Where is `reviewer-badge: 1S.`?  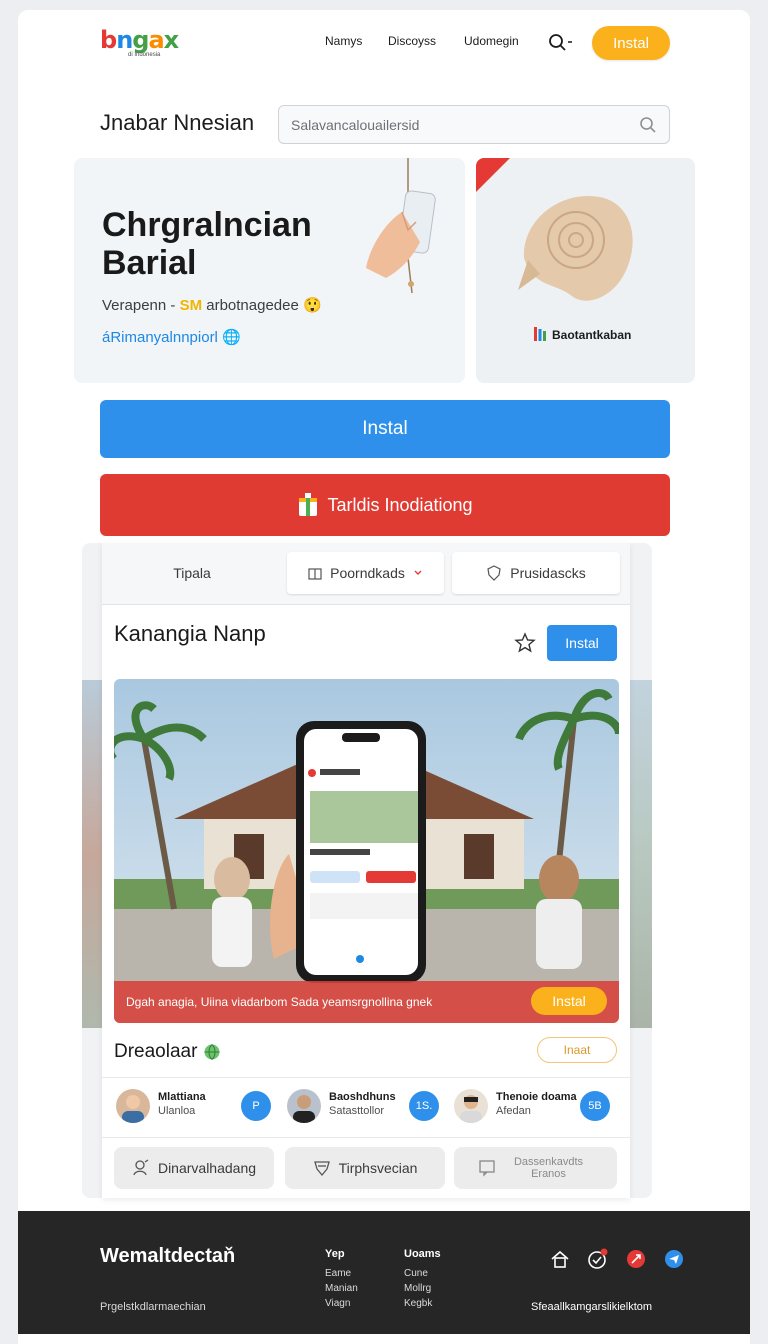
reviewer-badge: 1S. is located at coordinates (424, 1106).